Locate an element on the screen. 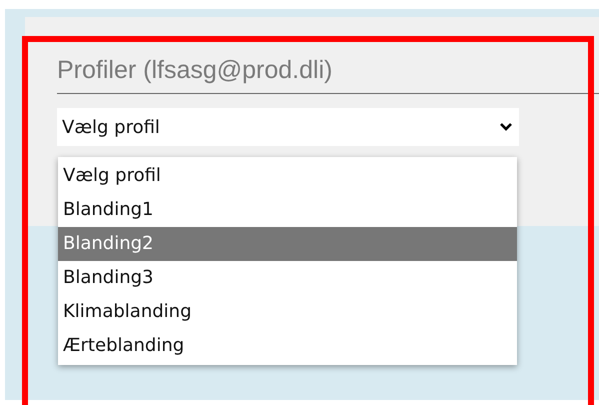 This screenshot has width=599, height=405. dropdown-option: Vælg profil is located at coordinates (287, 176).